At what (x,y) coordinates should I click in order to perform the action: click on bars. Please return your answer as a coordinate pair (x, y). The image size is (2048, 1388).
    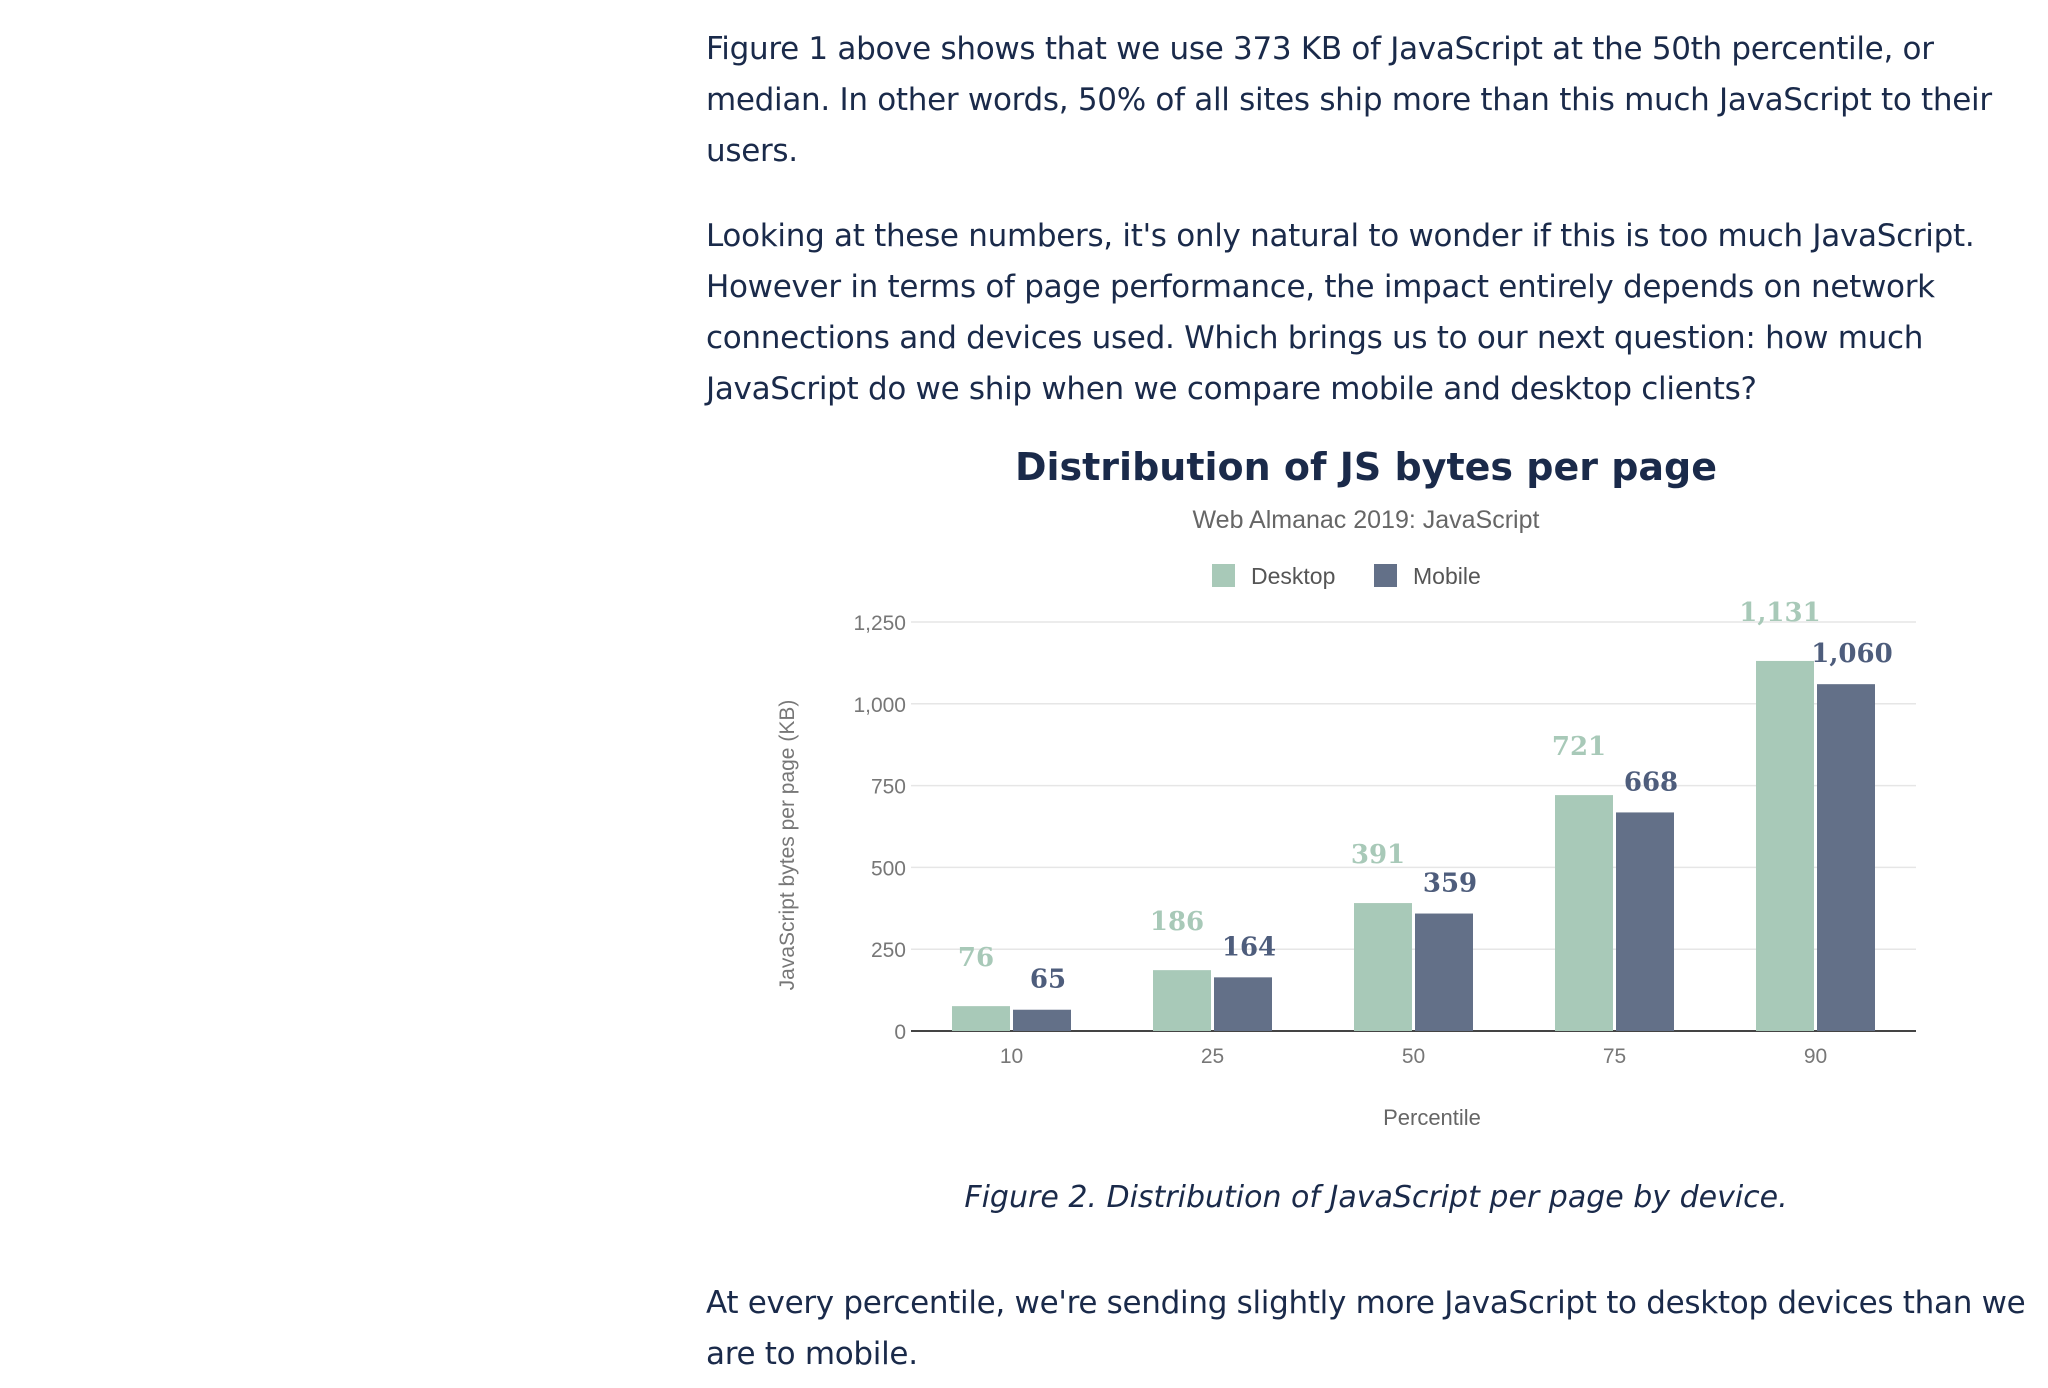
    Looking at the image, I should click on (1413, 845).